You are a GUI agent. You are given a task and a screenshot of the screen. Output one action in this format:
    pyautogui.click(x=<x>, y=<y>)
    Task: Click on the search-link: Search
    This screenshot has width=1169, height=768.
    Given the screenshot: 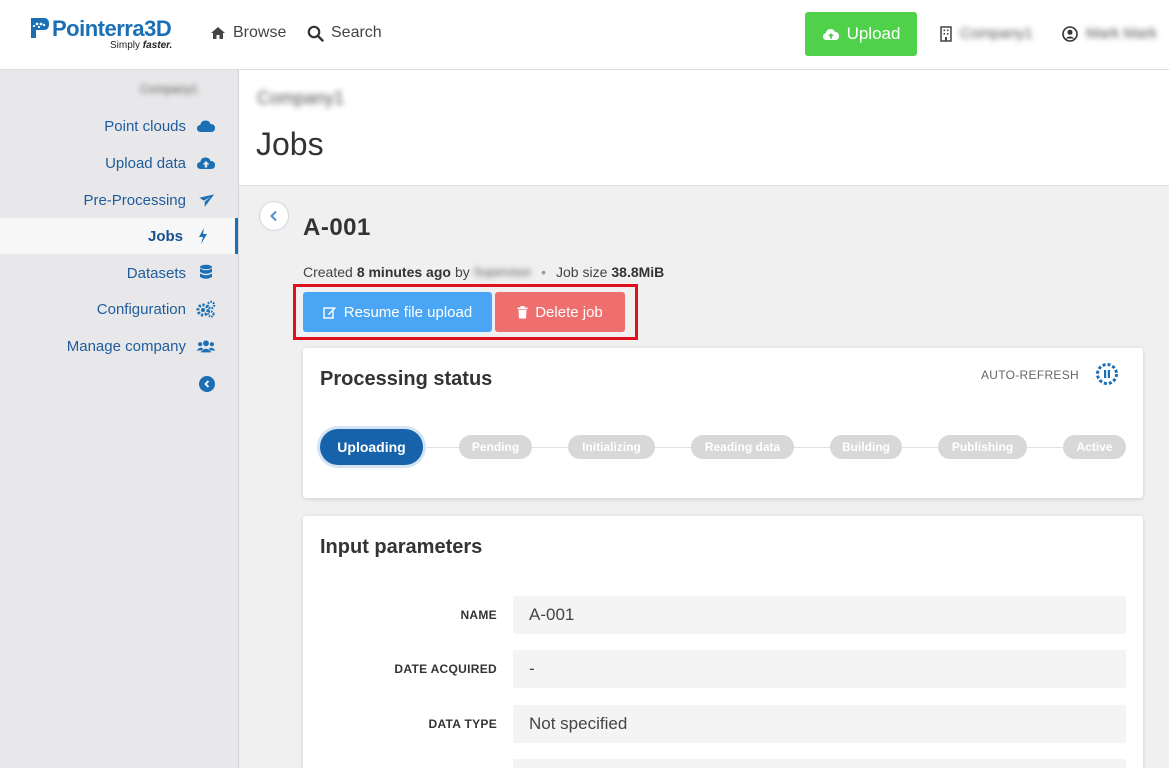 What is the action you would take?
    pyautogui.click(x=344, y=33)
    